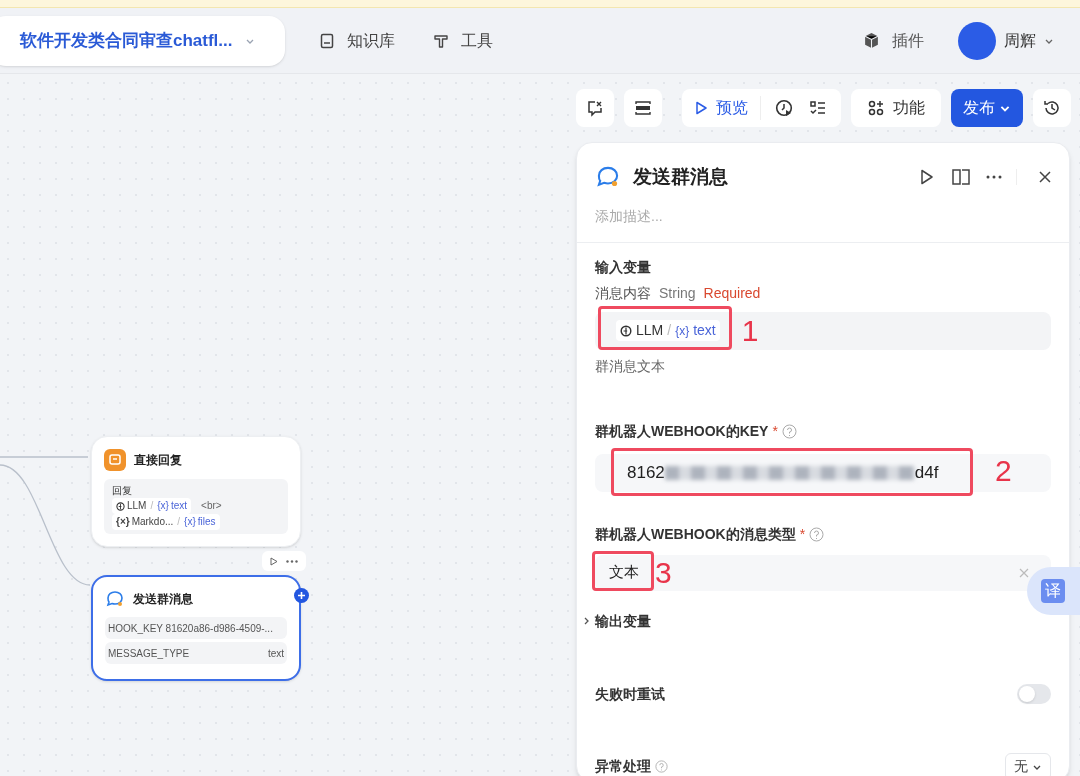 The width and height of the screenshot is (1080, 776). I want to click on annotation-number: 3, so click(663, 572).